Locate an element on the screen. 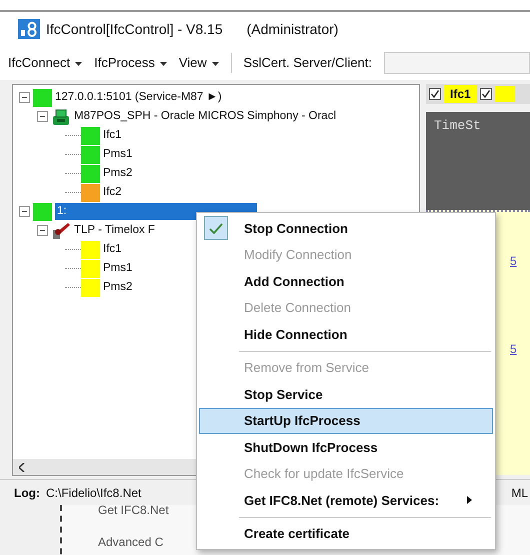 The height and width of the screenshot is (555, 530). log-path: C:\Fidelio\Ifc8.Net is located at coordinates (94, 493).